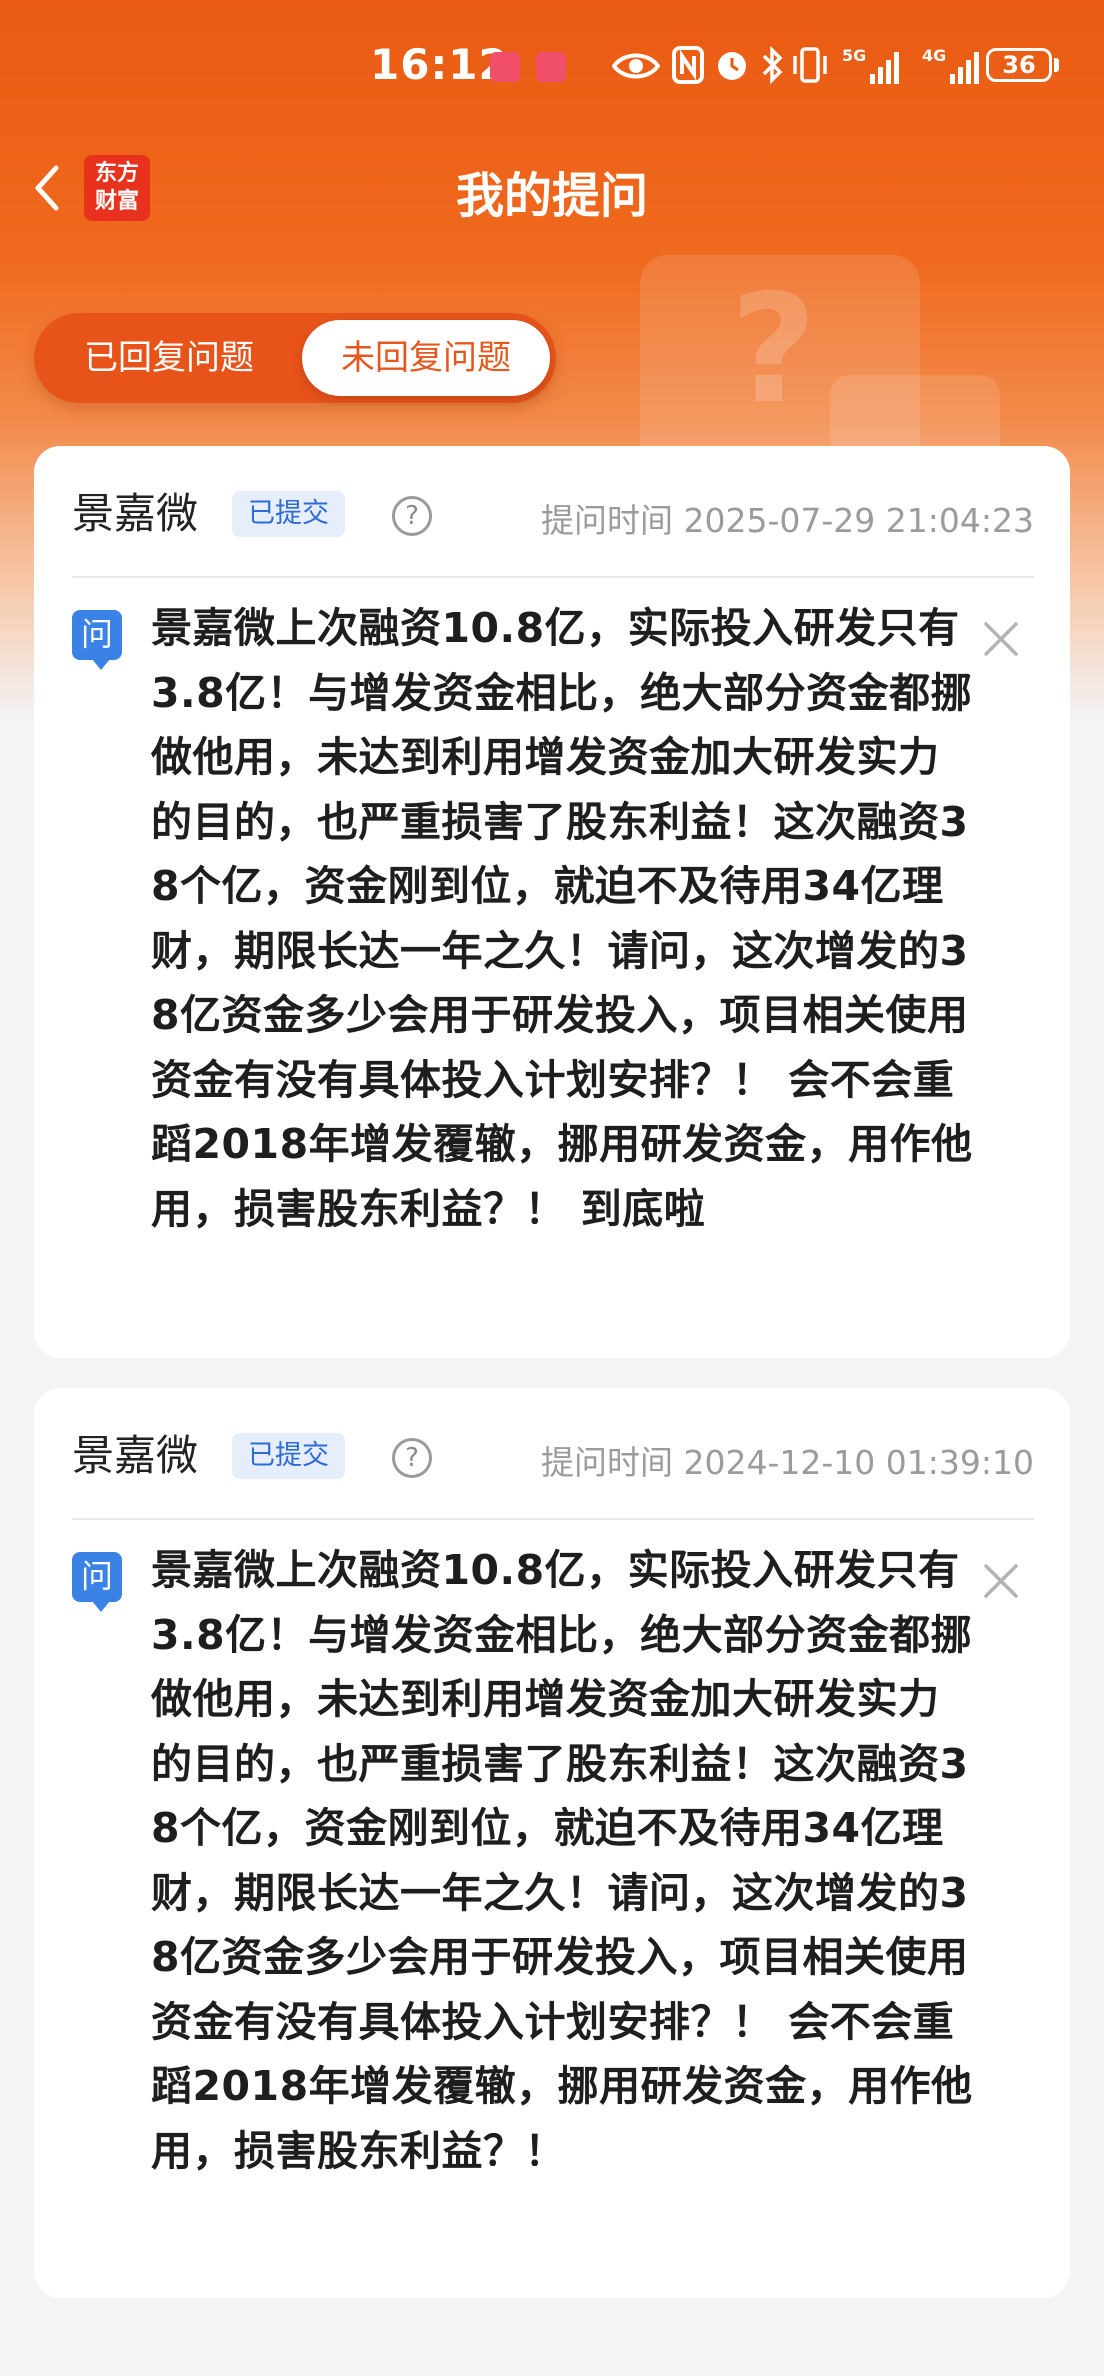  Describe the element at coordinates (1056, 65) in the screenshot. I see `battery-tip` at that location.